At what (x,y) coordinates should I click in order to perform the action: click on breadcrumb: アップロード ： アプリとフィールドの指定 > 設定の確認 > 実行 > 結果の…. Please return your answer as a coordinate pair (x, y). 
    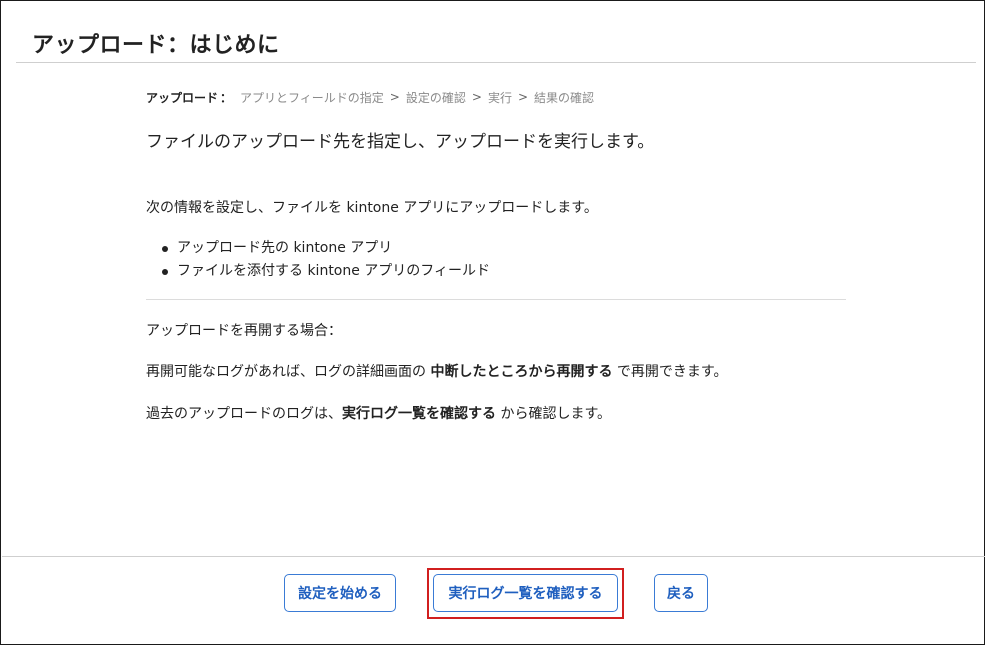
    Looking at the image, I should click on (496, 97).